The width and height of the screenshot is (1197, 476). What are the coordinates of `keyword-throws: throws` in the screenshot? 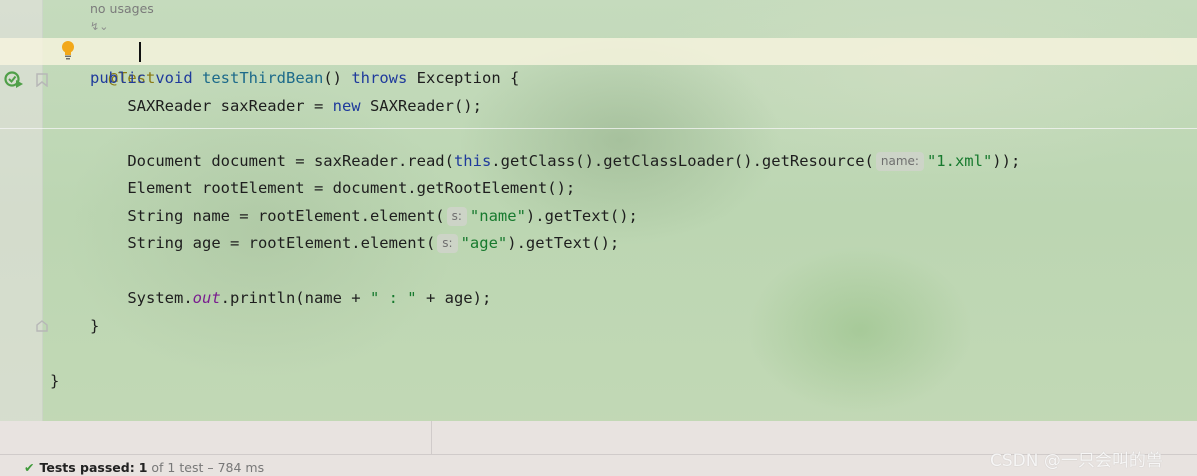 It's located at (379, 78).